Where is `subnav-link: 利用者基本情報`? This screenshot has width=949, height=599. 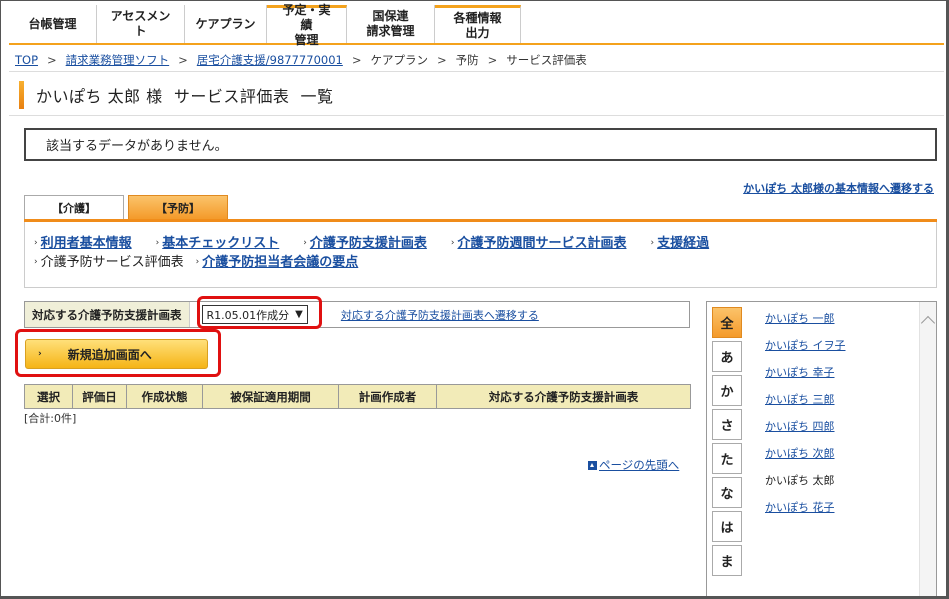
subnav-link: 利用者基本情報 is located at coordinates (86, 243).